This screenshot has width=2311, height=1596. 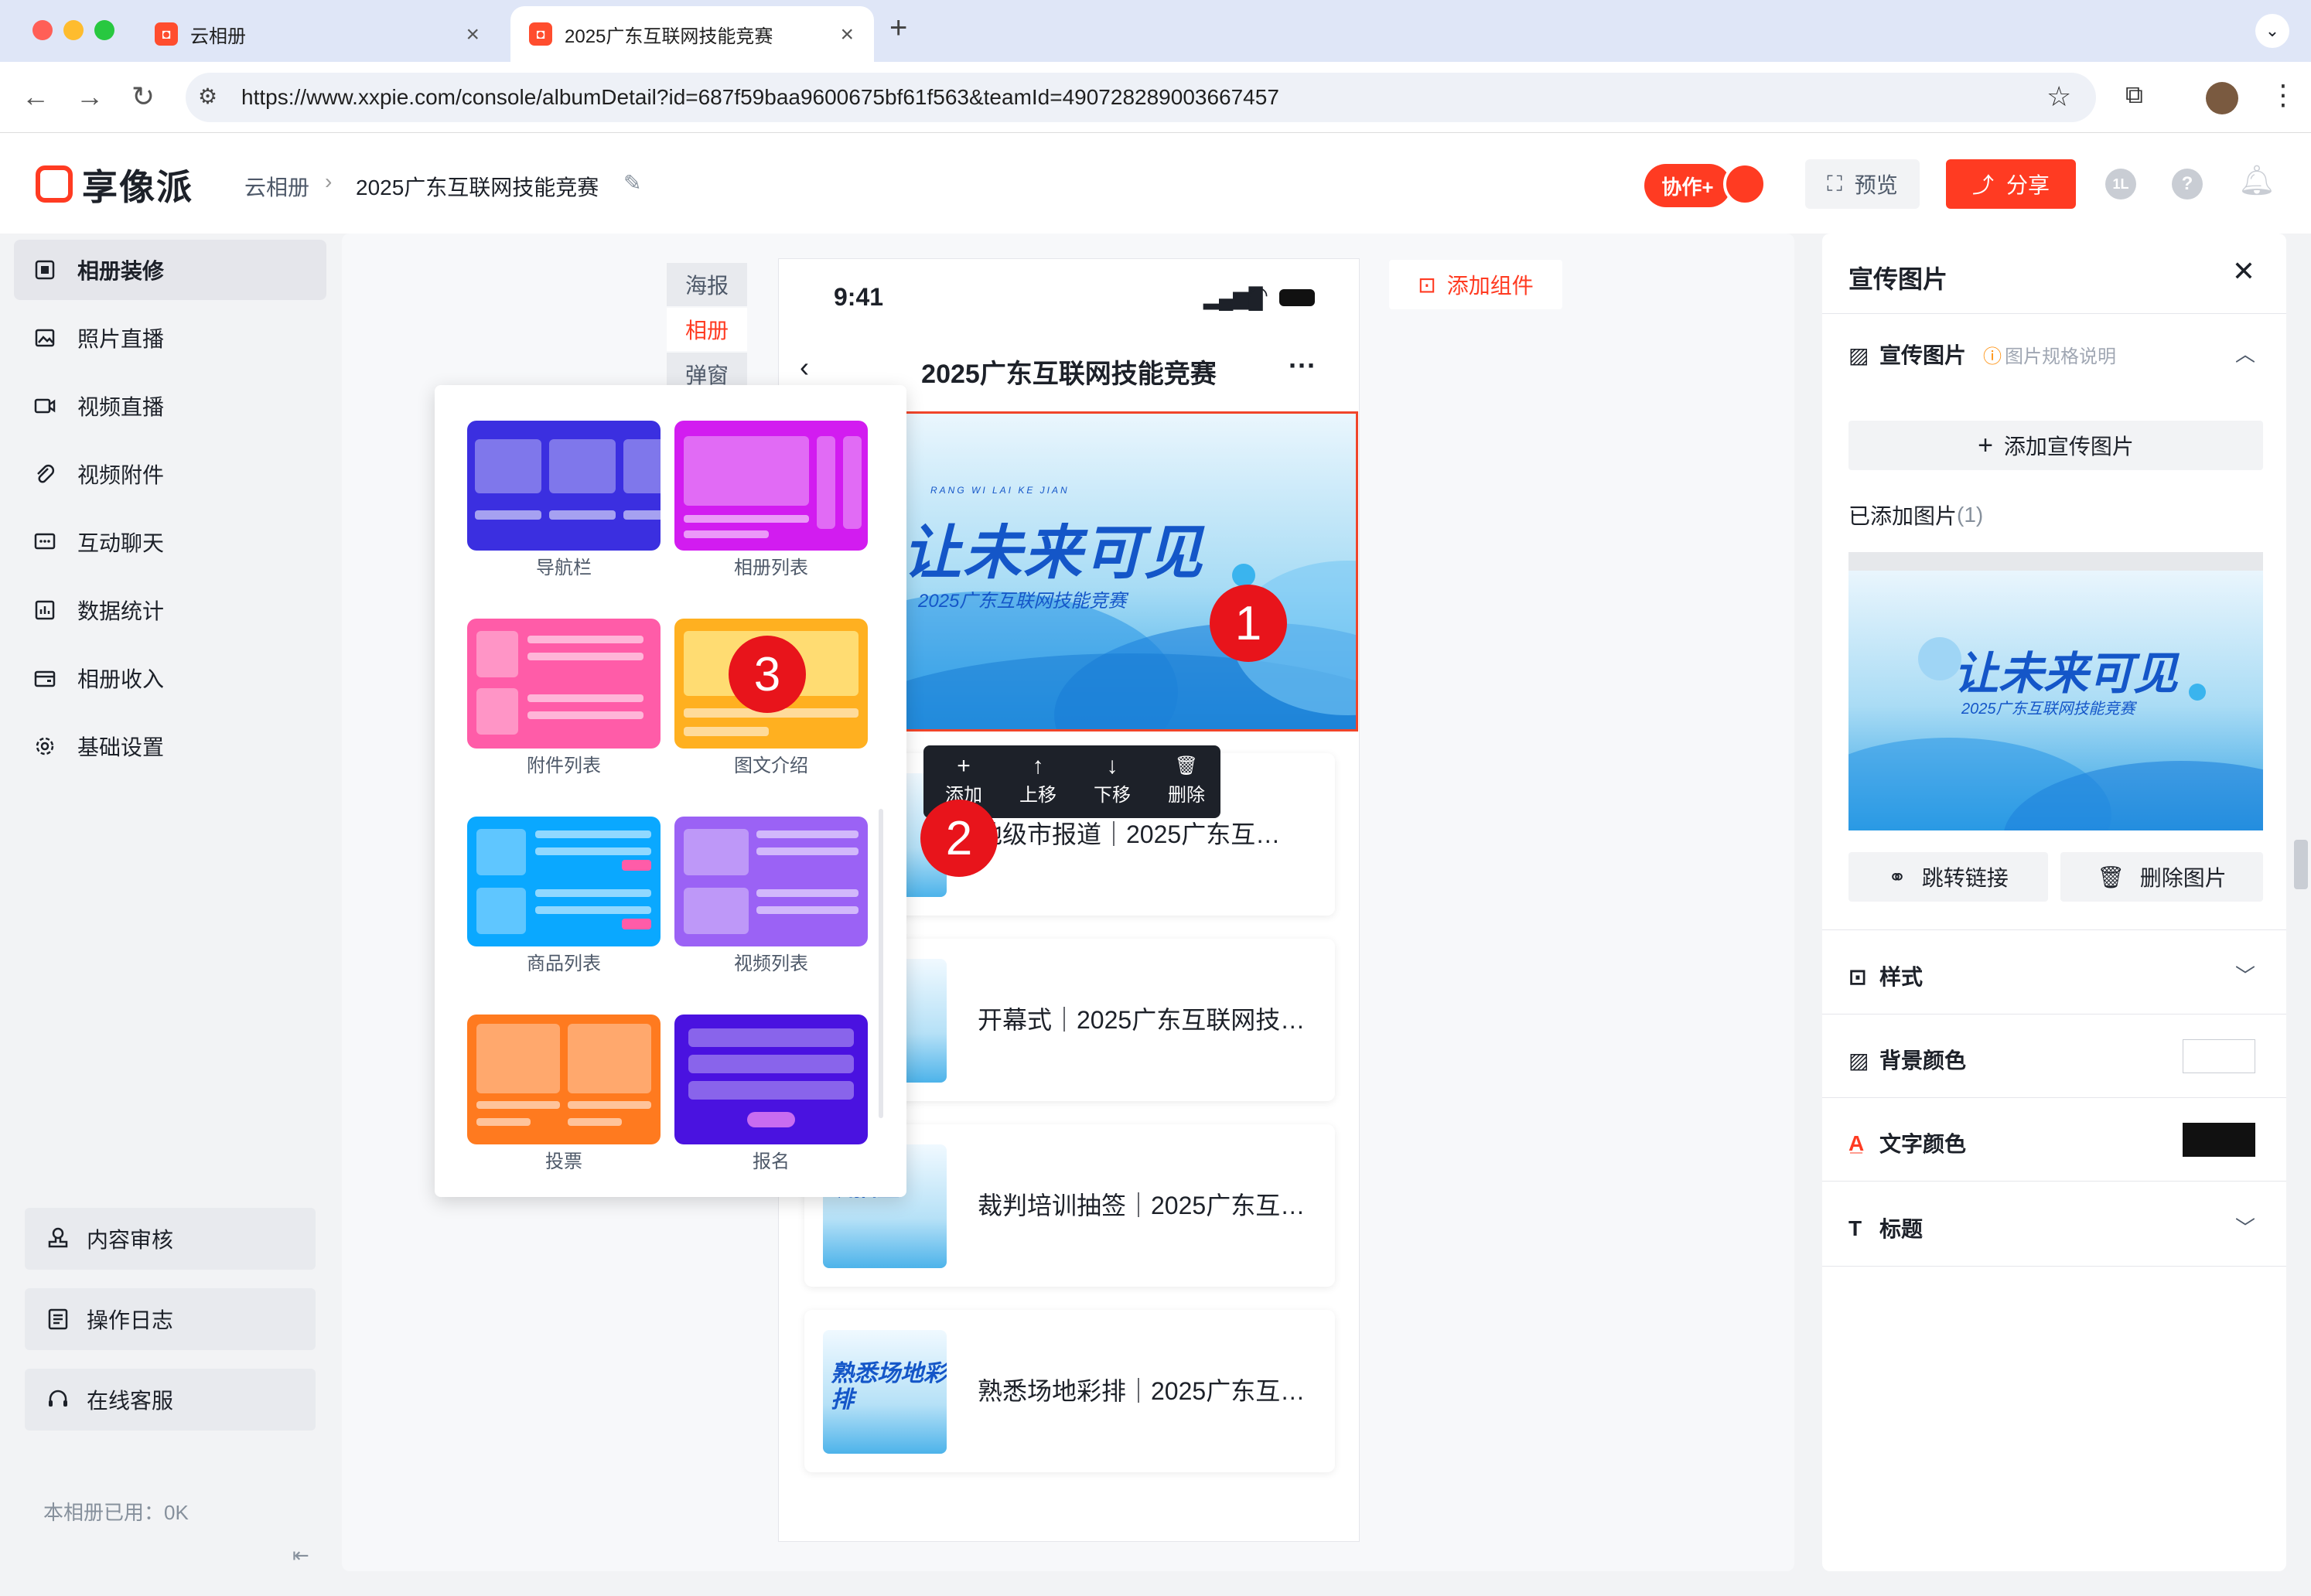 I want to click on preview-button: ⛶ 预览, so click(x=1862, y=184).